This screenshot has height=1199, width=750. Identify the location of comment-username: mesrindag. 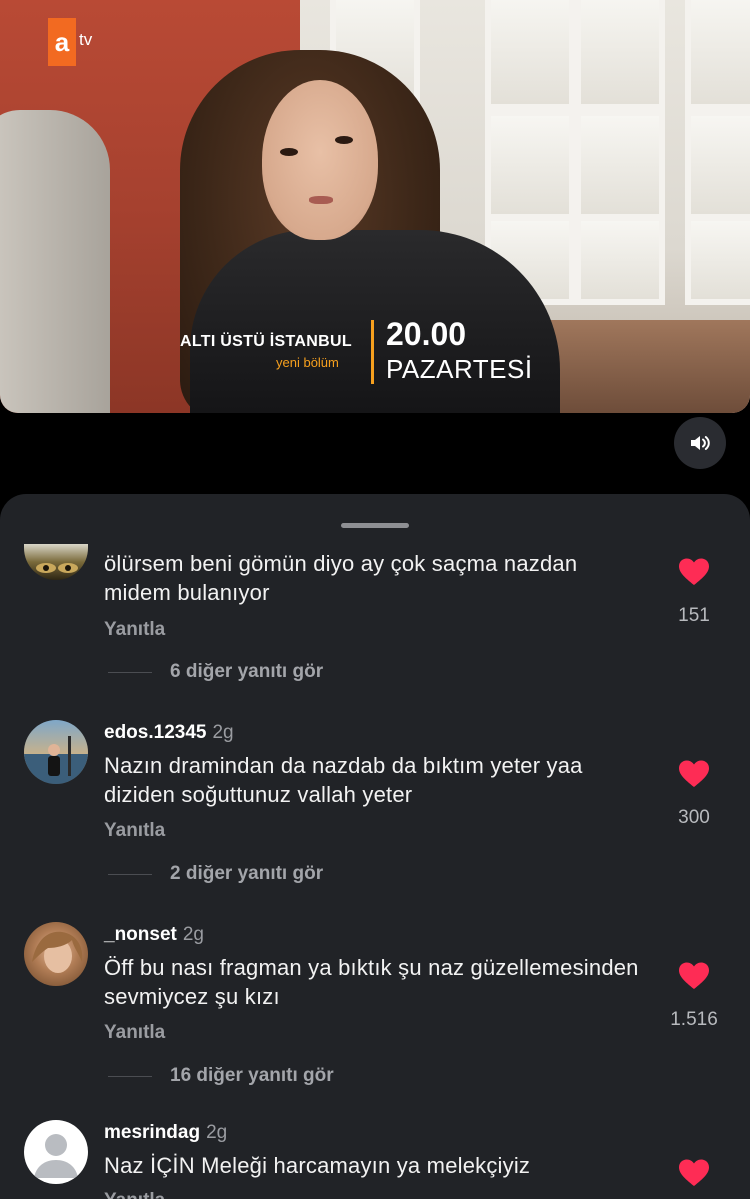
(152, 1132).